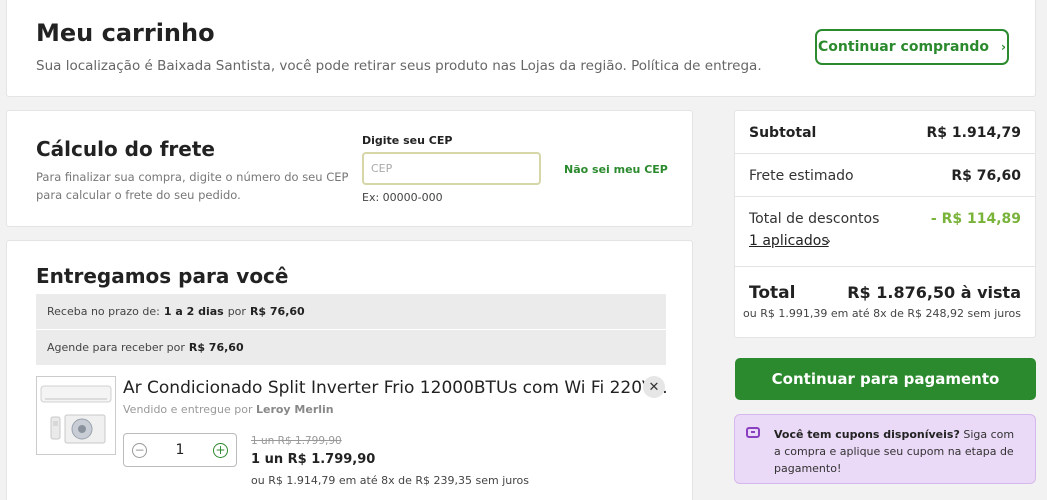 The image size is (1047, 500). Describe the element at coordinates (867, 434) in the screenshot. I see `coupon-bold-text: Você tem cupons disponíveis?` at that location.